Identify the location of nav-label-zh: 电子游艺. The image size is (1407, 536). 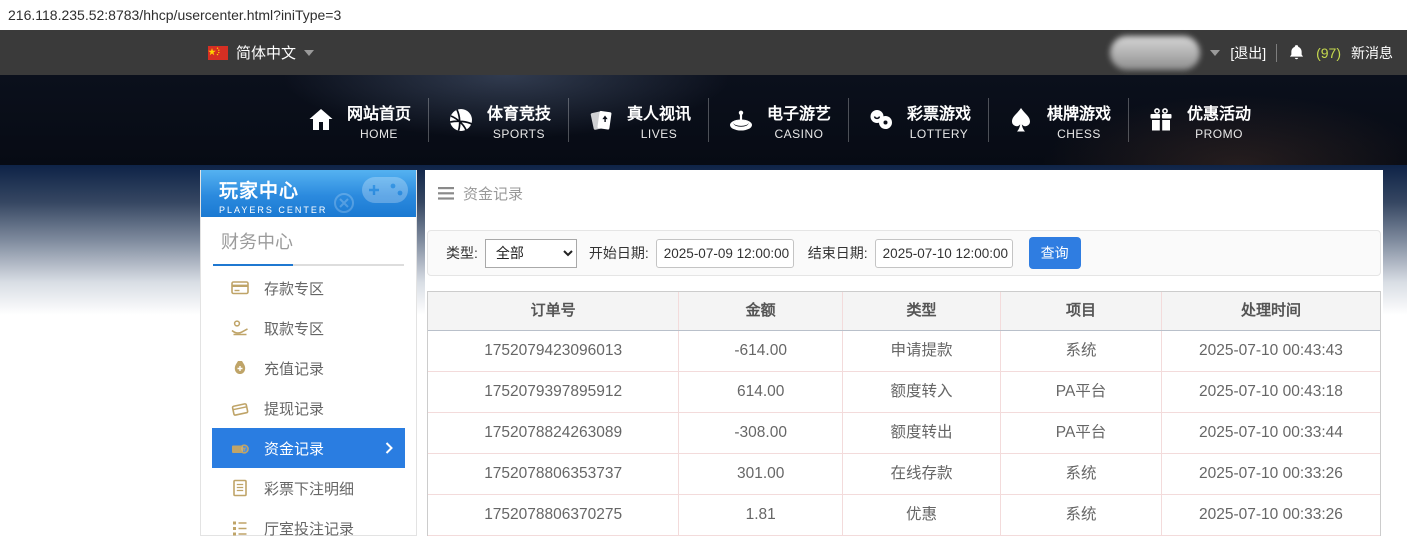
(798, 114).